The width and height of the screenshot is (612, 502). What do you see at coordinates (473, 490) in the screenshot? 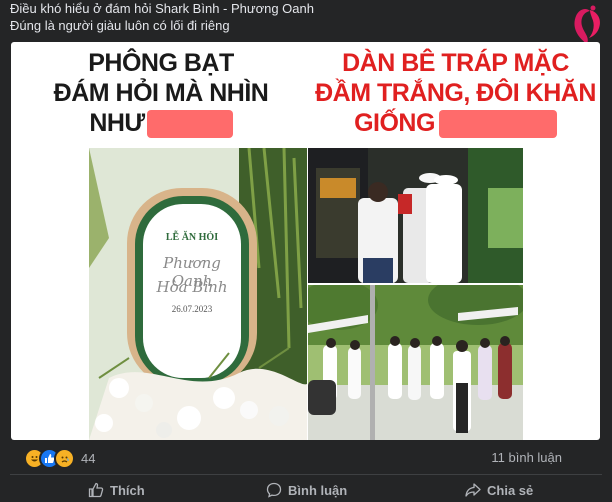
I see `share-icon` at bounding box center [473, 490].